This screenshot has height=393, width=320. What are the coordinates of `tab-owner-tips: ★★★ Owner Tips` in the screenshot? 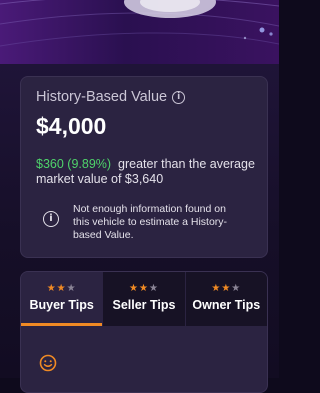 It's located at (226, 299).